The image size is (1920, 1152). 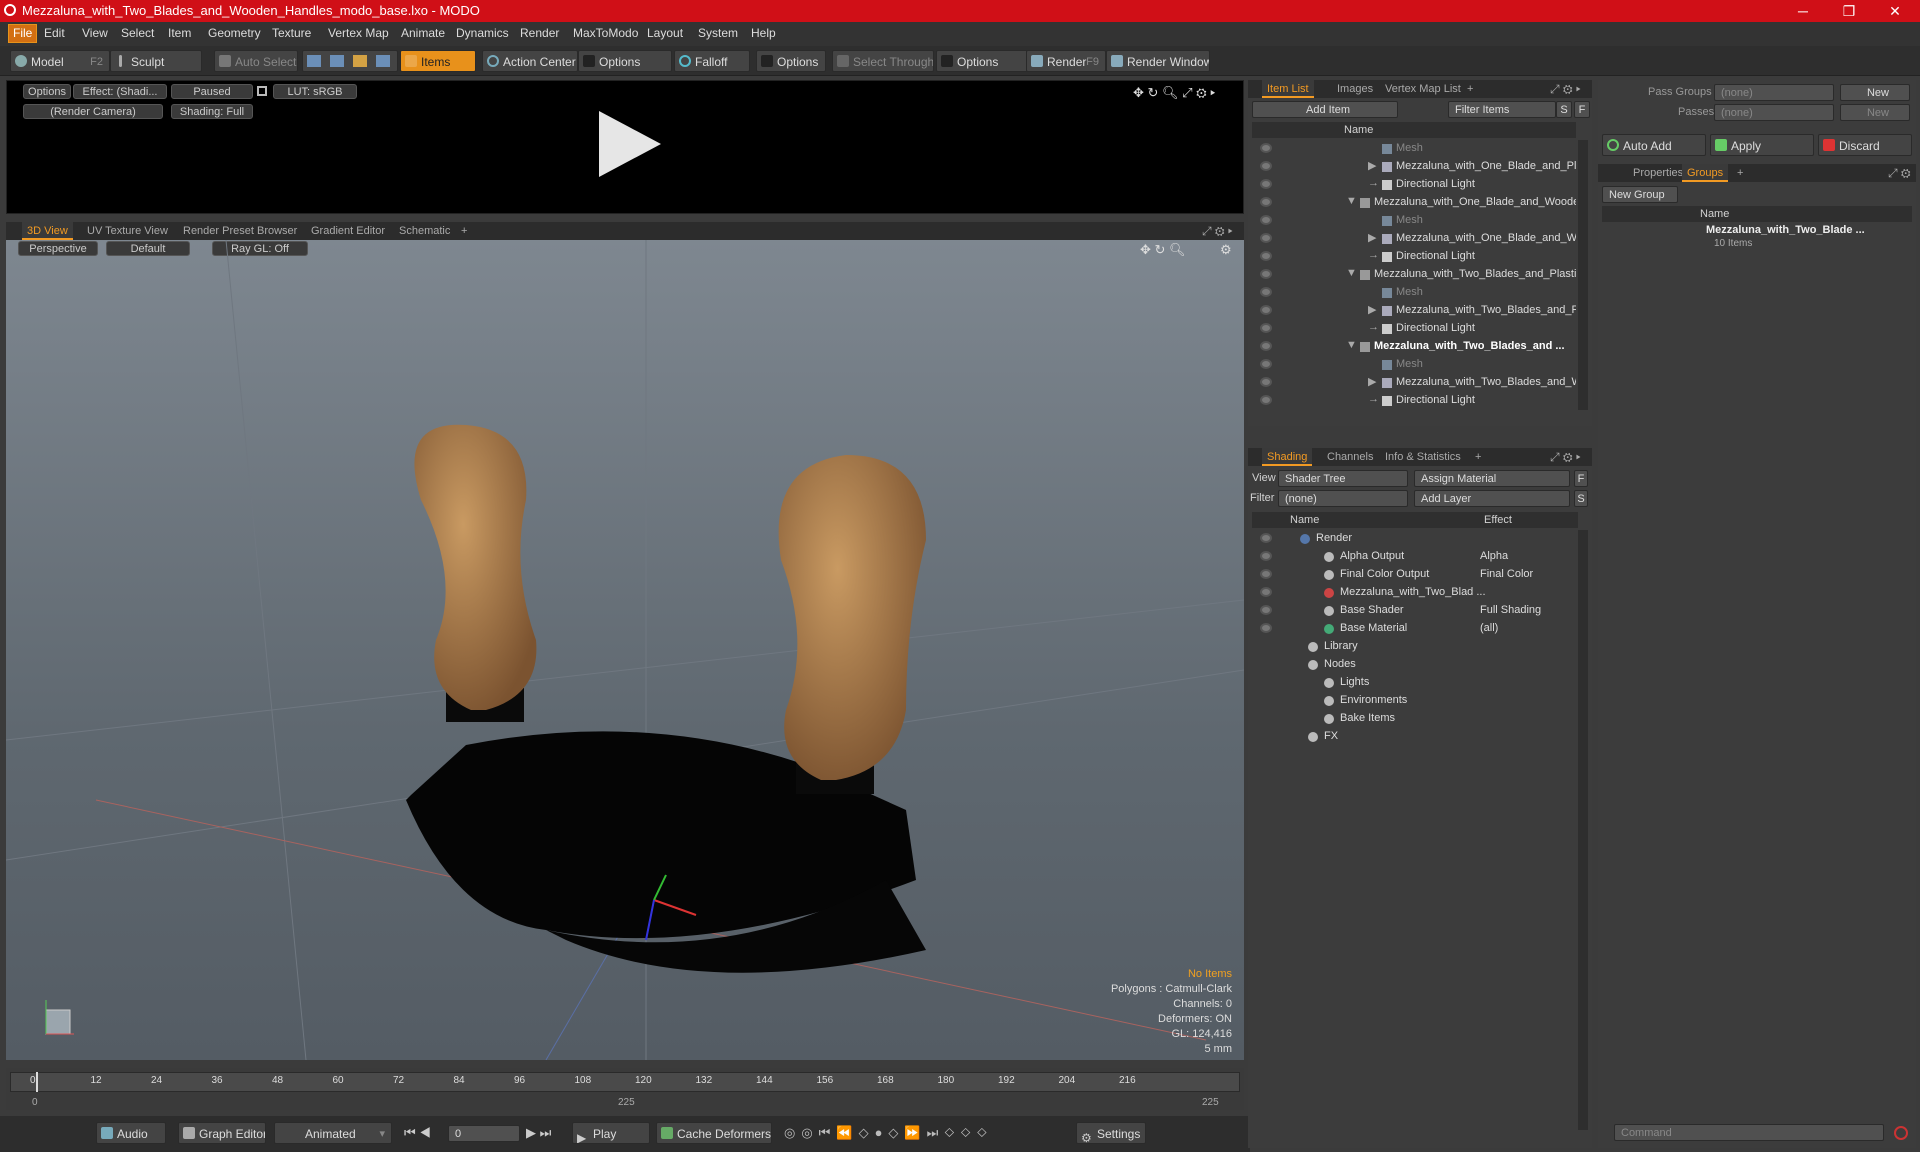 I want to click on graph-editor-button: Graph Editor, so click(x=222, y=1133).